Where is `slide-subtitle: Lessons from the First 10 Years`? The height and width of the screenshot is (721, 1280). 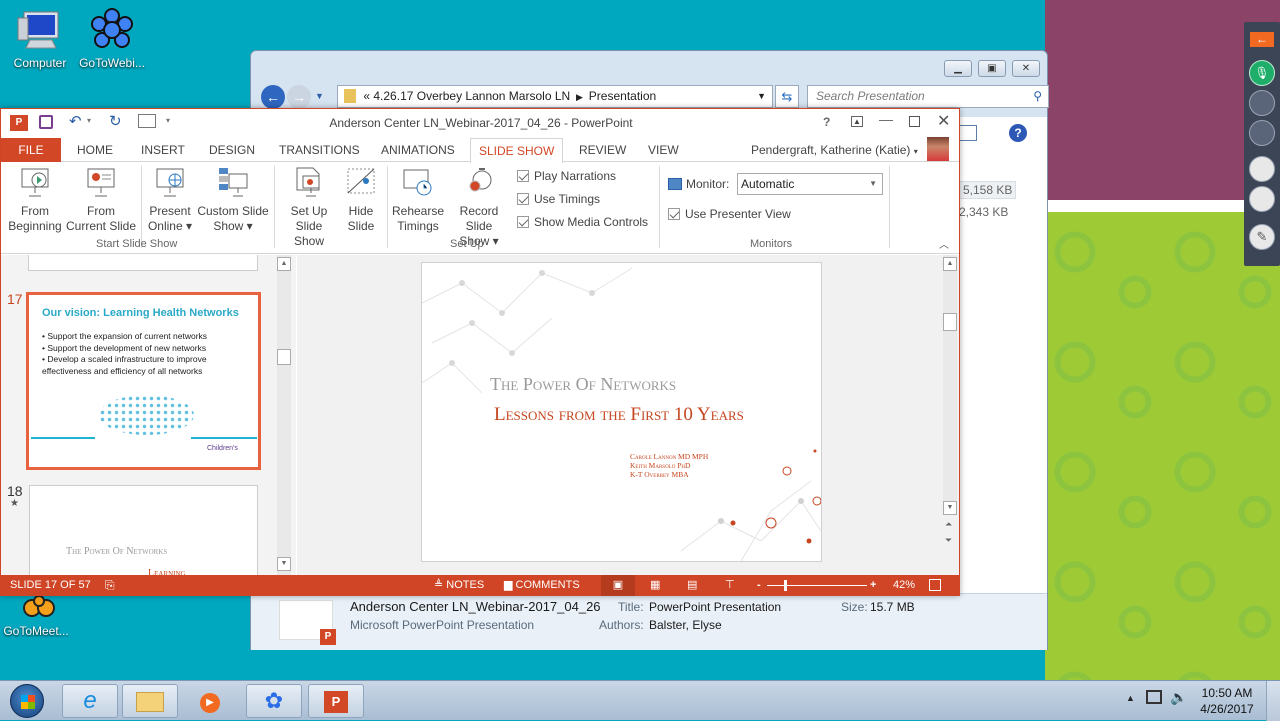 slide-subtitle: Lessons from the First 10 Years is located at coordinates (619, 415).